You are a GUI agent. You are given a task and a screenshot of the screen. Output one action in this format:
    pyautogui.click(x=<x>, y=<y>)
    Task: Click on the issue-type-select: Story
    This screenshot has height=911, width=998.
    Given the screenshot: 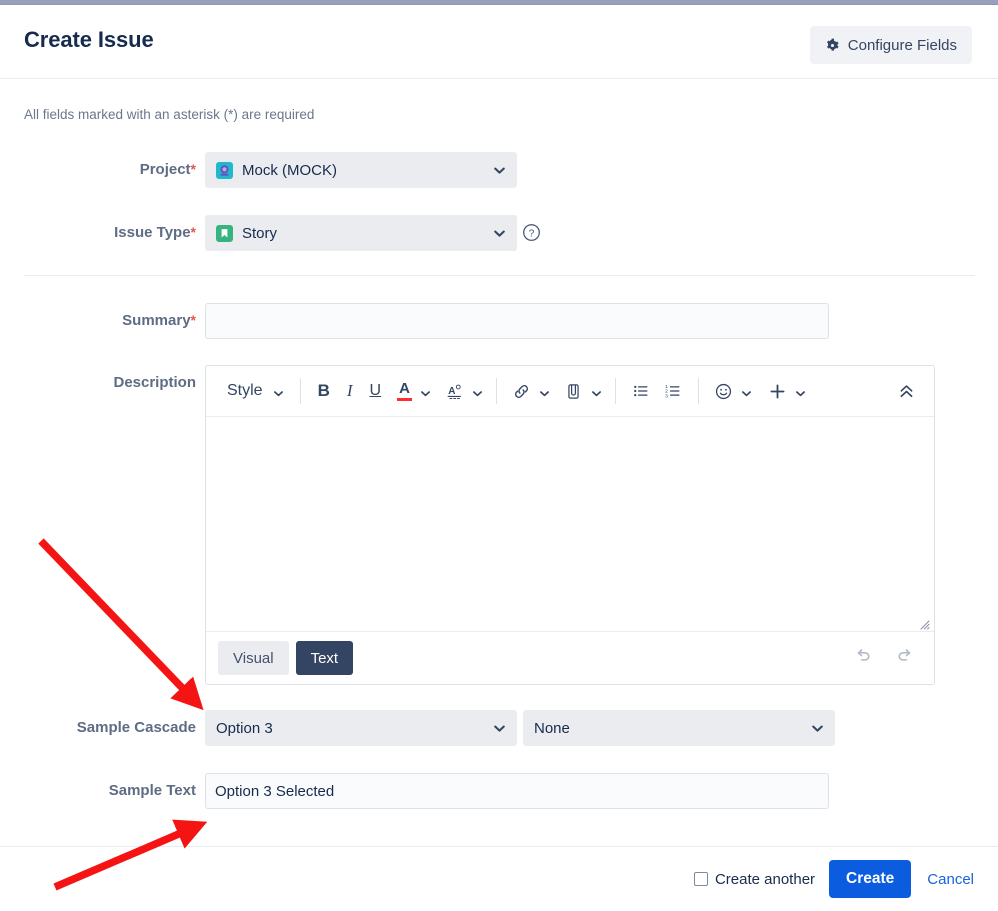 What is the action you would take?
    pyautogui.click(x=361, y=233)
    